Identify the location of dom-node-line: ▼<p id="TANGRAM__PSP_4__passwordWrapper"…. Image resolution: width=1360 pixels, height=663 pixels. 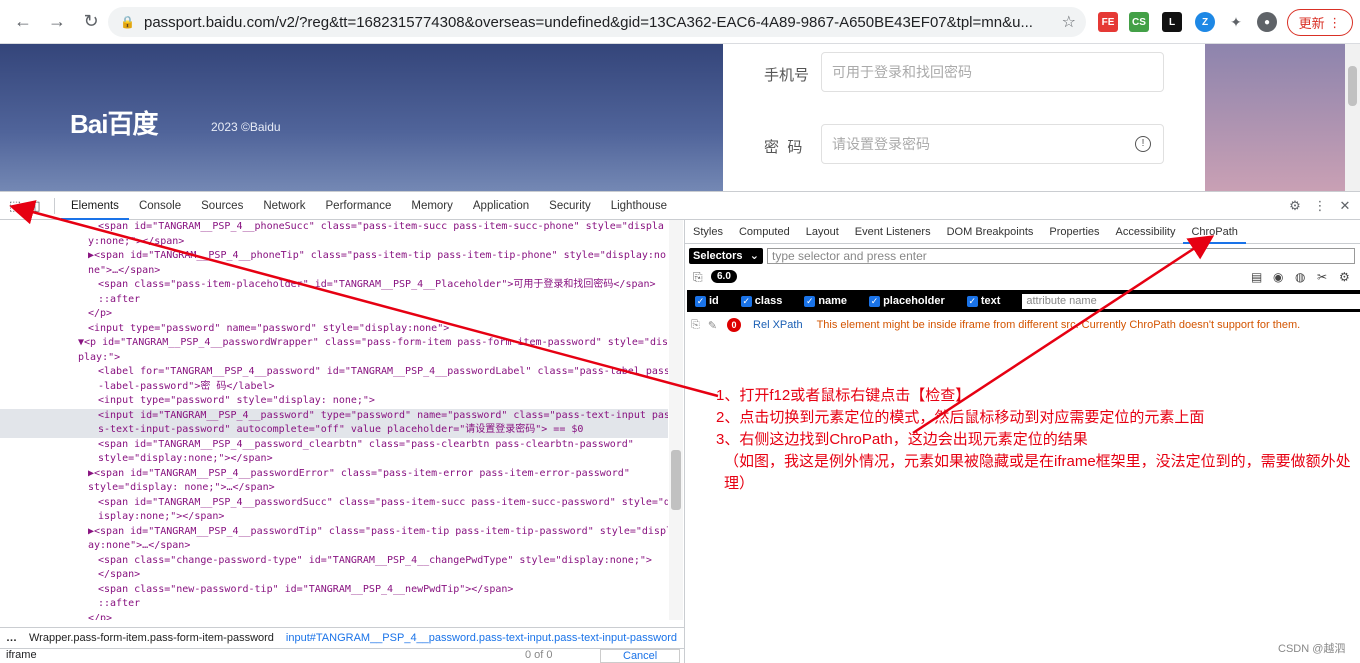
(334, 343).